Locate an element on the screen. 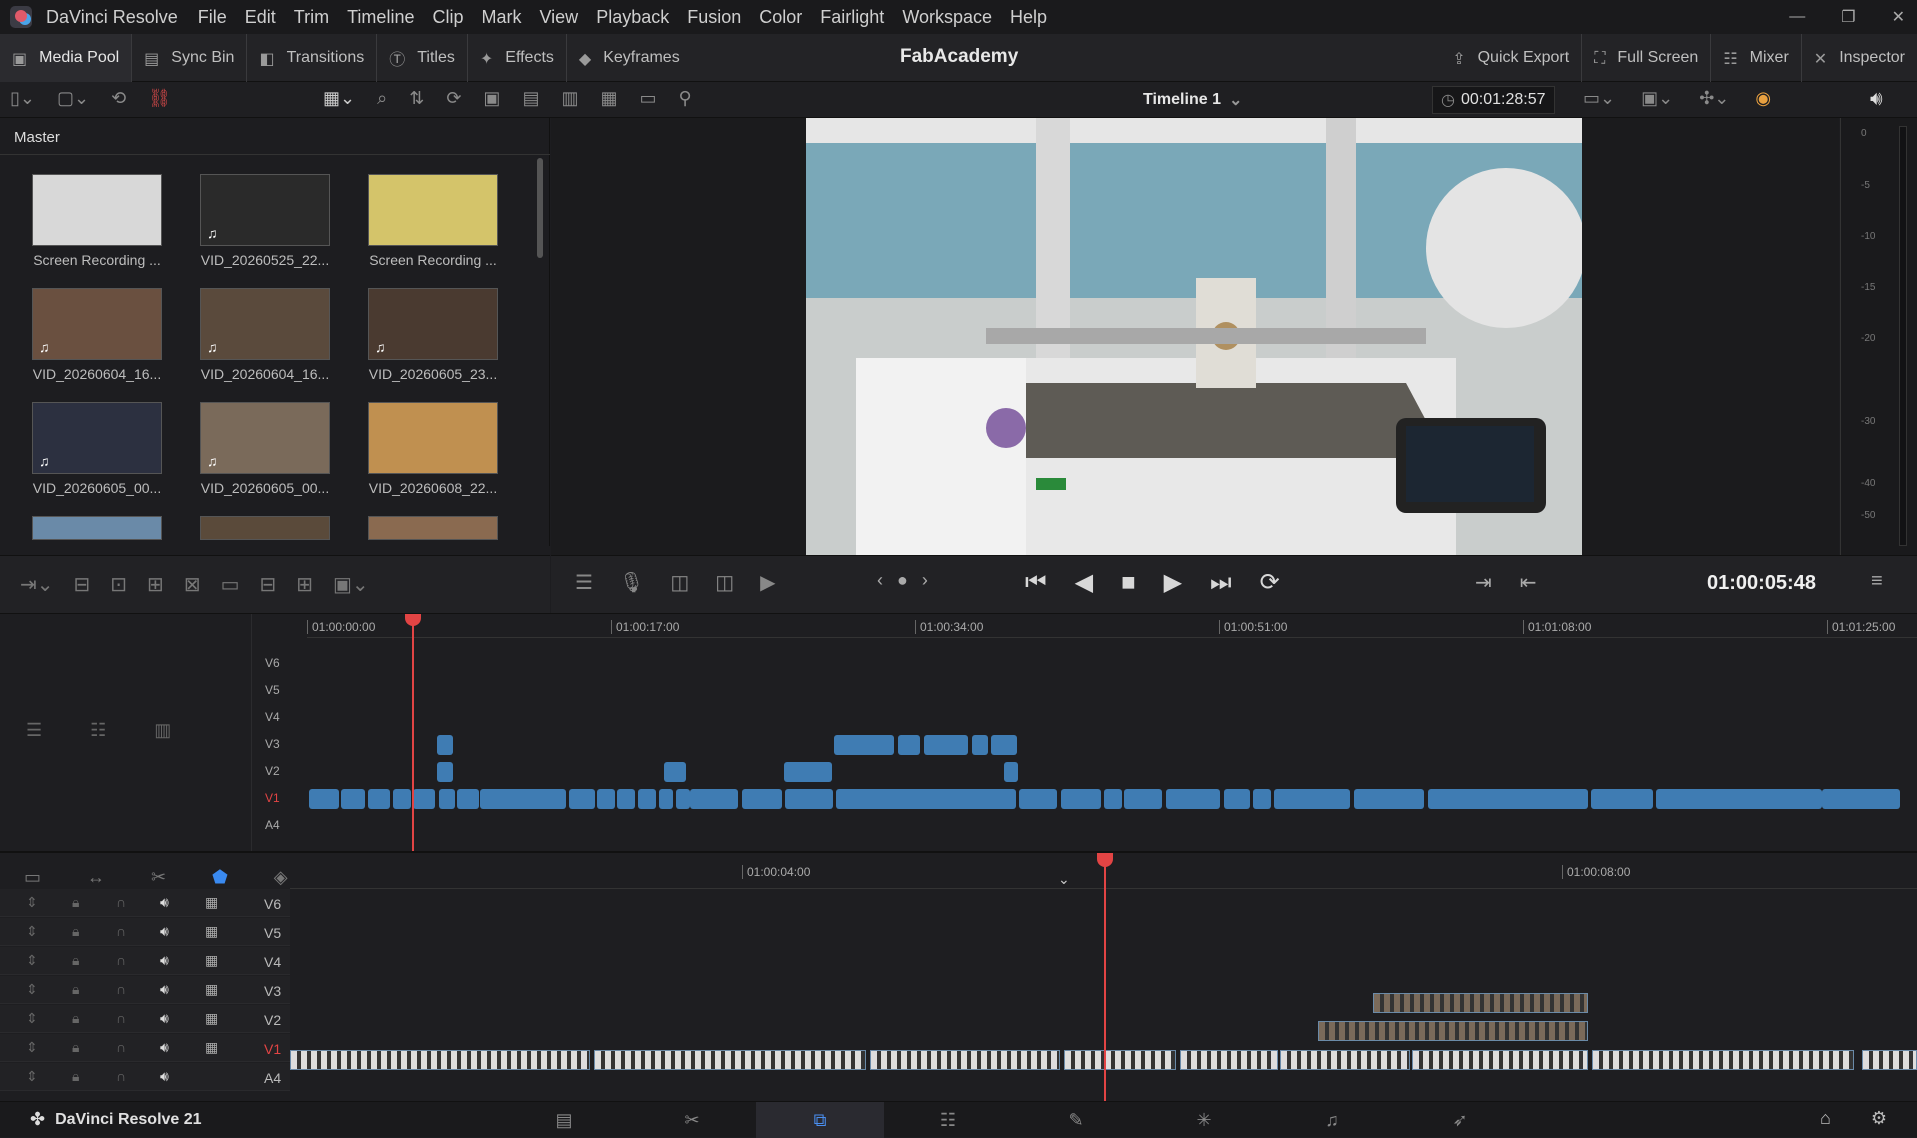  poi-icon: ◫ is located at coordinates (679, 582).